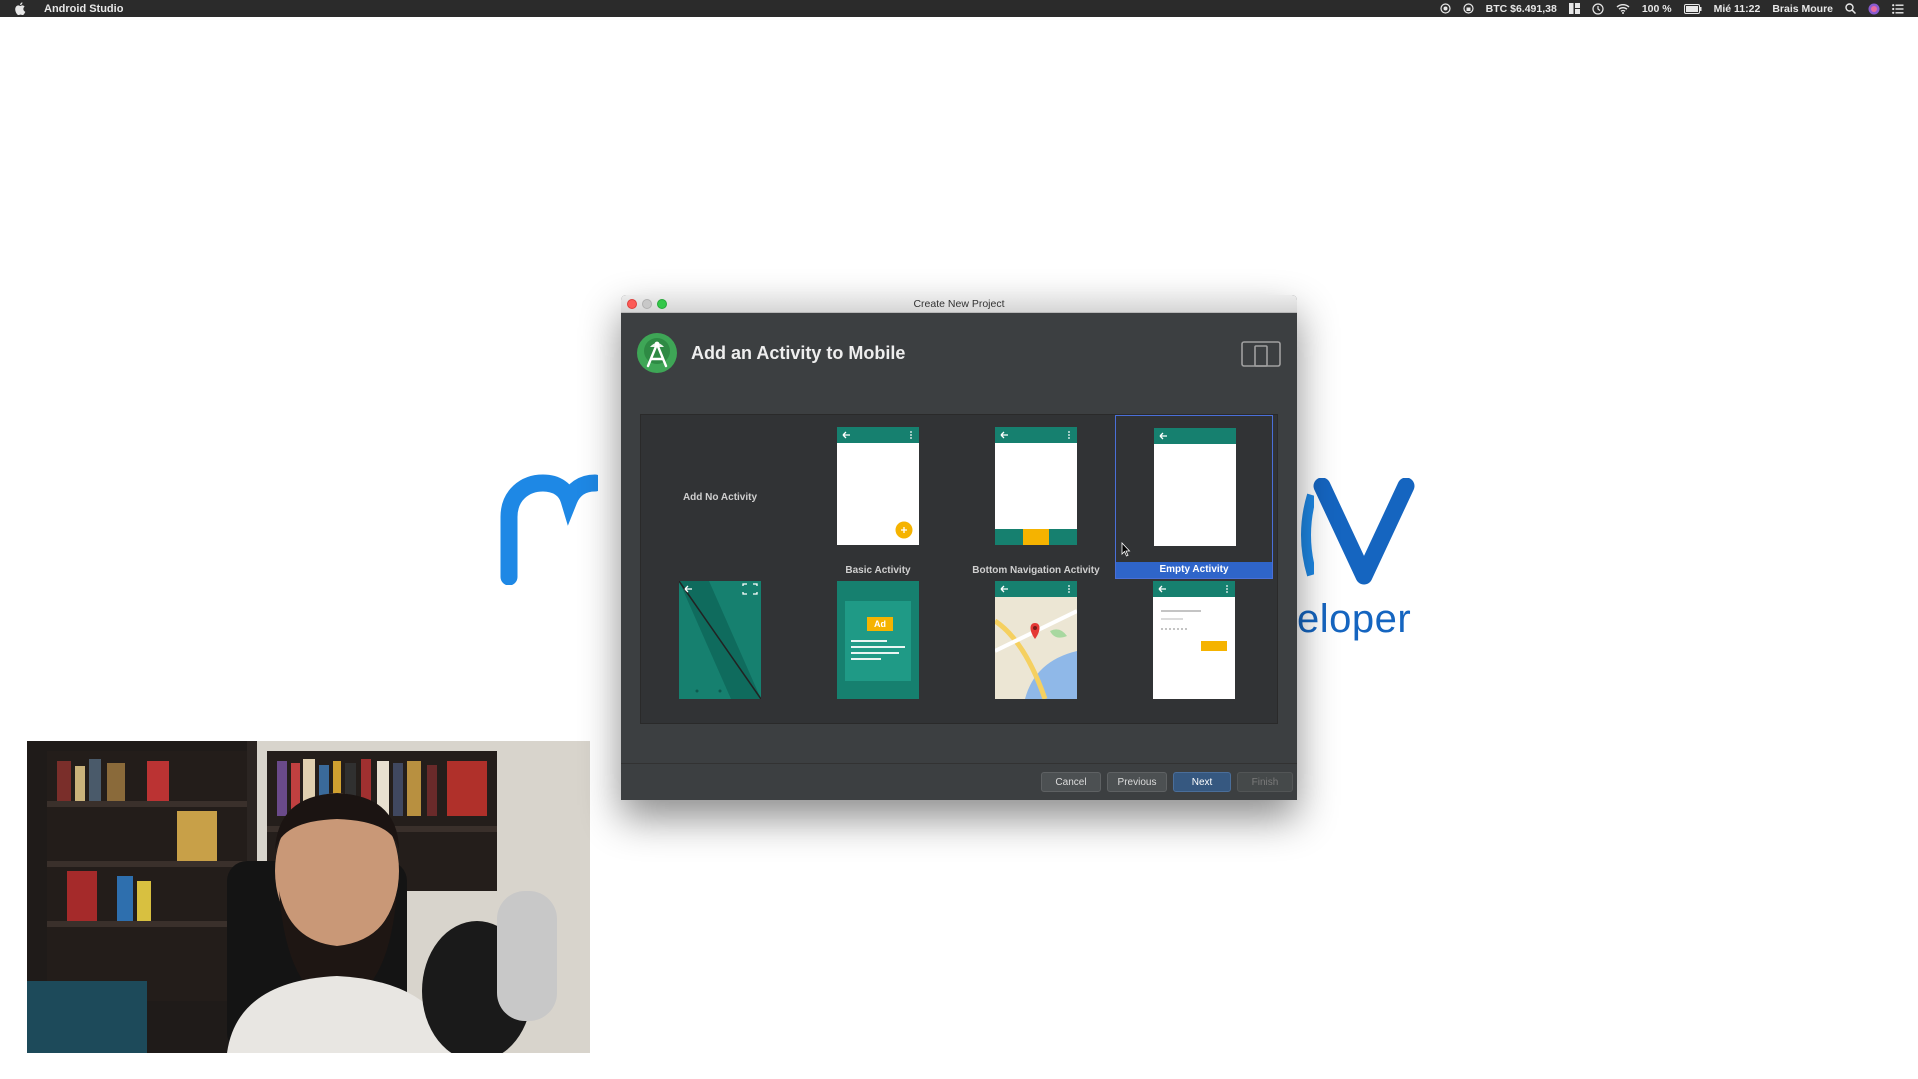  Describe the element at coordinates (878, 570) in the screenshot. I see `template-label: Basic Activity` at that location.